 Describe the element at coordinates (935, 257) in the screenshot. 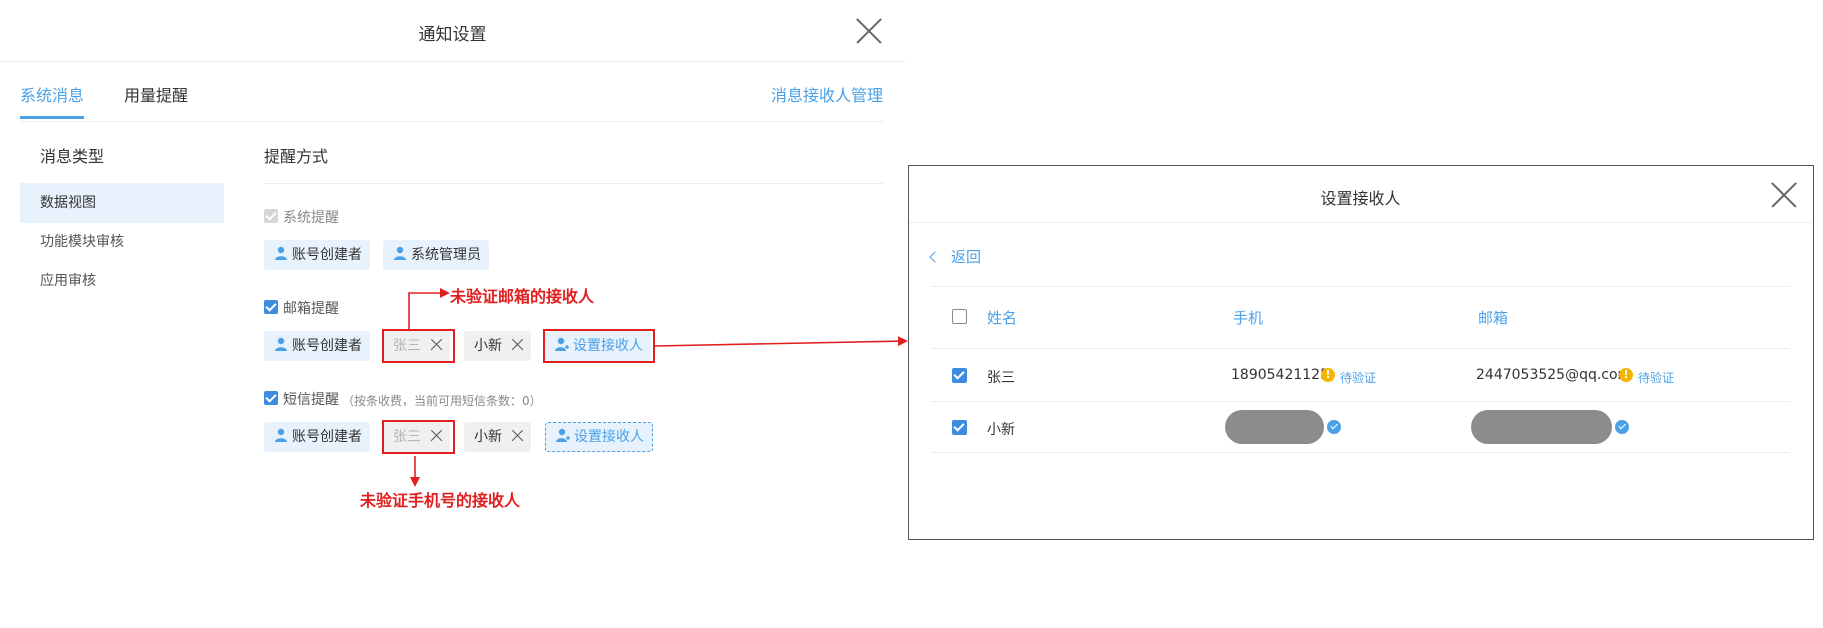

I see `chevron-left-icon` at that location.